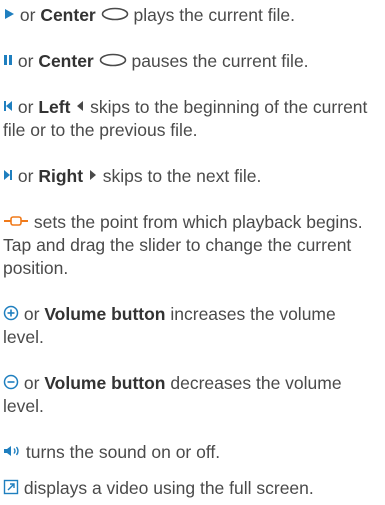 This screenshot has height=505, width=385. Describe the element at coordinates (12, 451) in the screenshot. I see `speaker-icon` at that location.